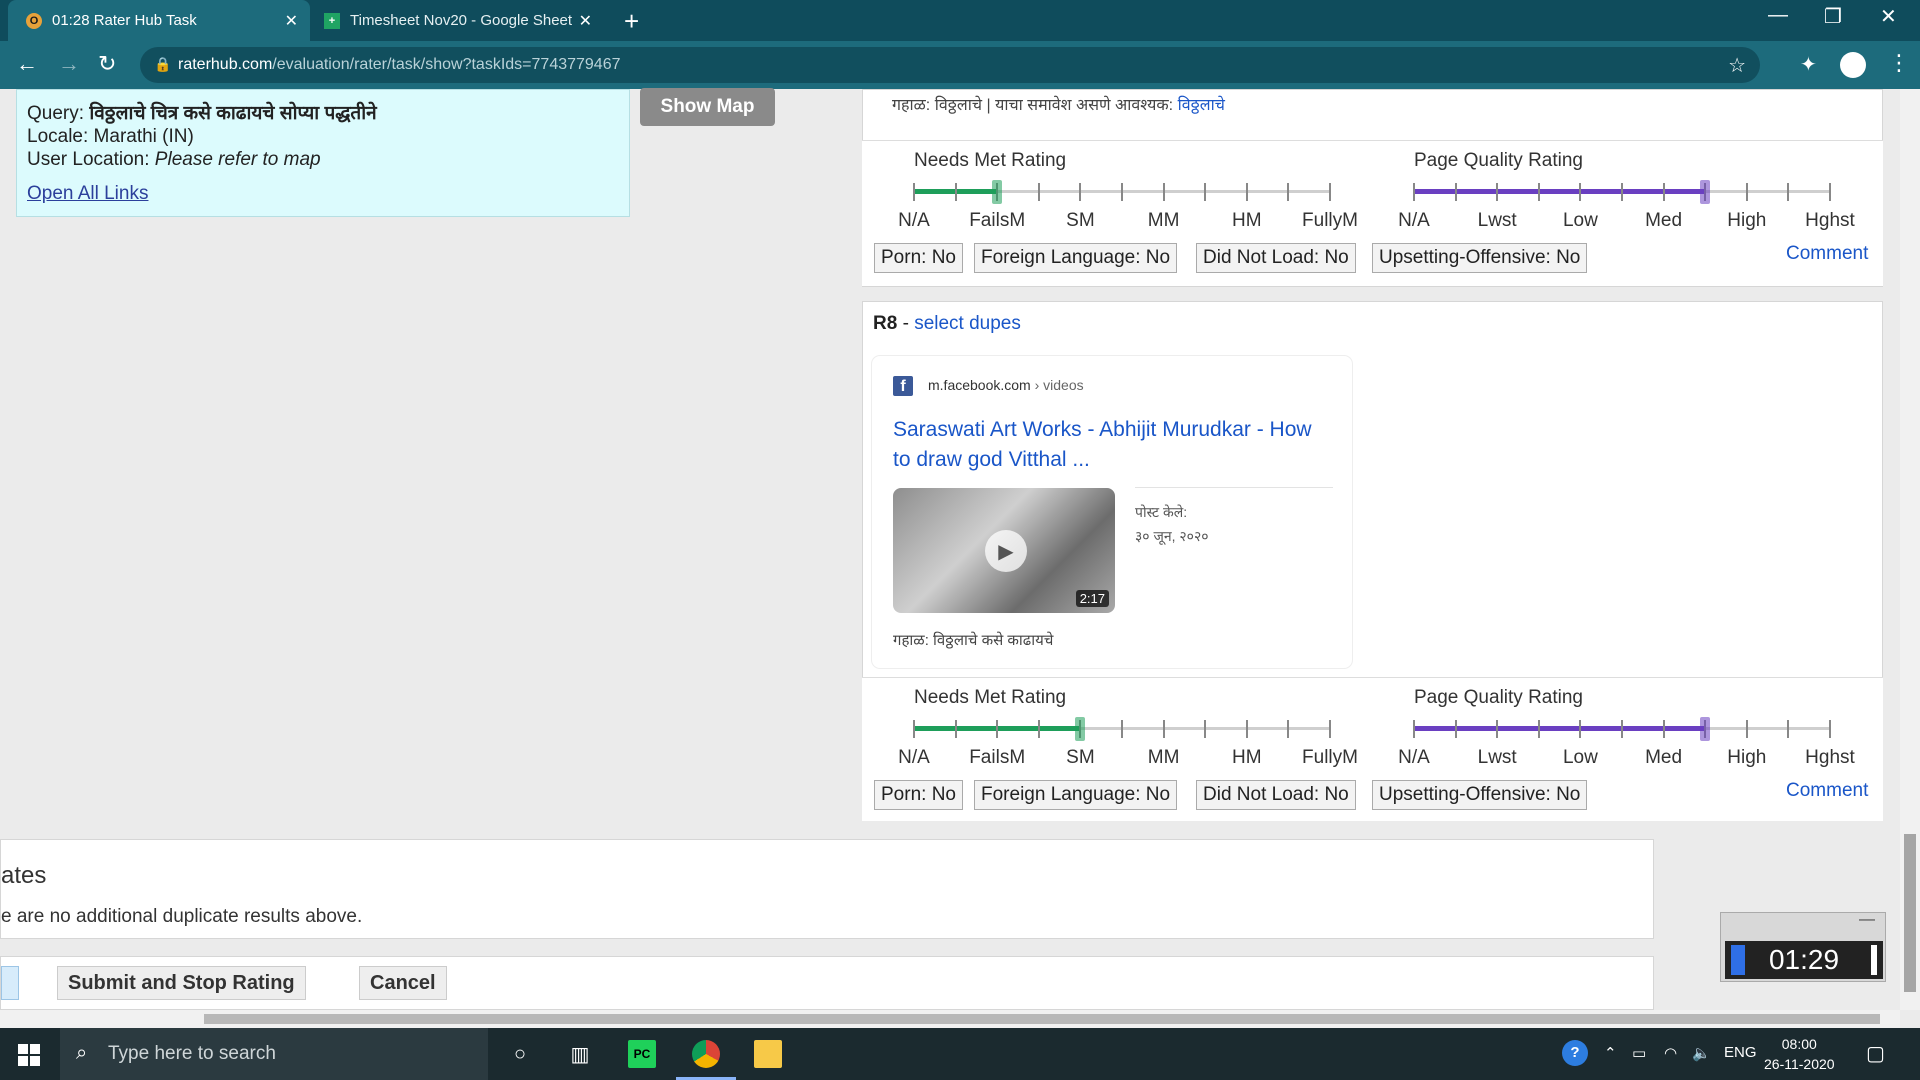 This screenshot has height=1080, width=1920. I want to click on taskbar-clock: 08:00 26-11-2020, so click(1799, 1054).